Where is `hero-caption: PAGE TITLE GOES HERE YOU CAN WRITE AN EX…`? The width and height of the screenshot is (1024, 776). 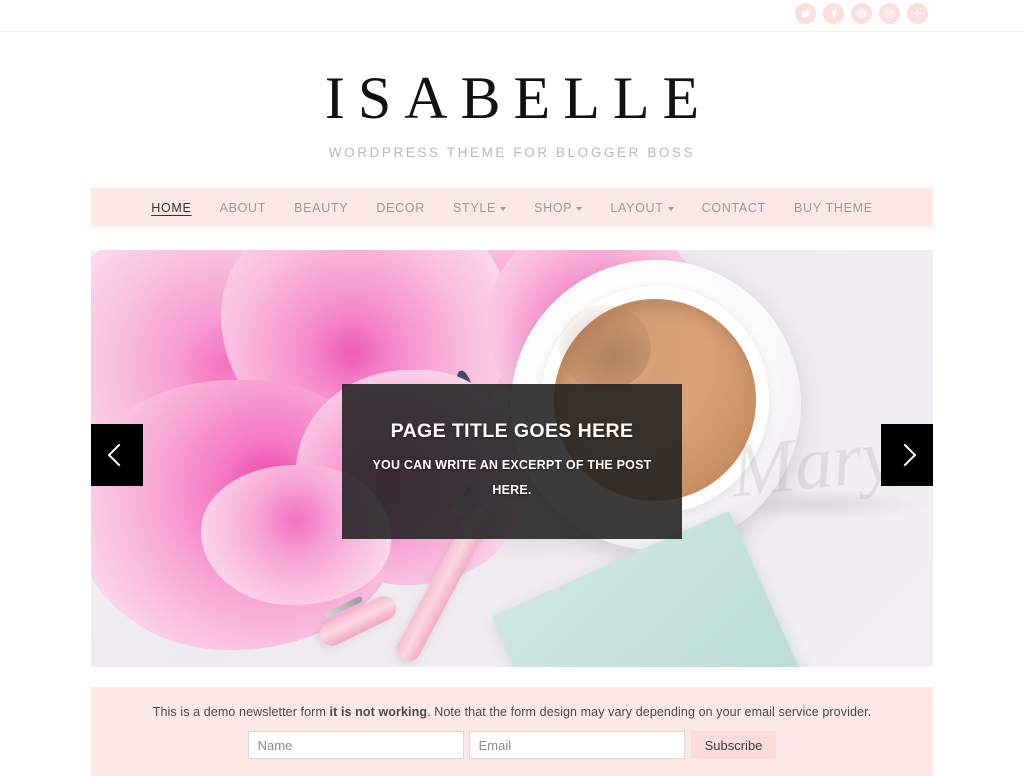 hero-caption: PAGE TITLE GOES HERE YOU CAN WRITE AN EX… is located at coordinates (512, 461).